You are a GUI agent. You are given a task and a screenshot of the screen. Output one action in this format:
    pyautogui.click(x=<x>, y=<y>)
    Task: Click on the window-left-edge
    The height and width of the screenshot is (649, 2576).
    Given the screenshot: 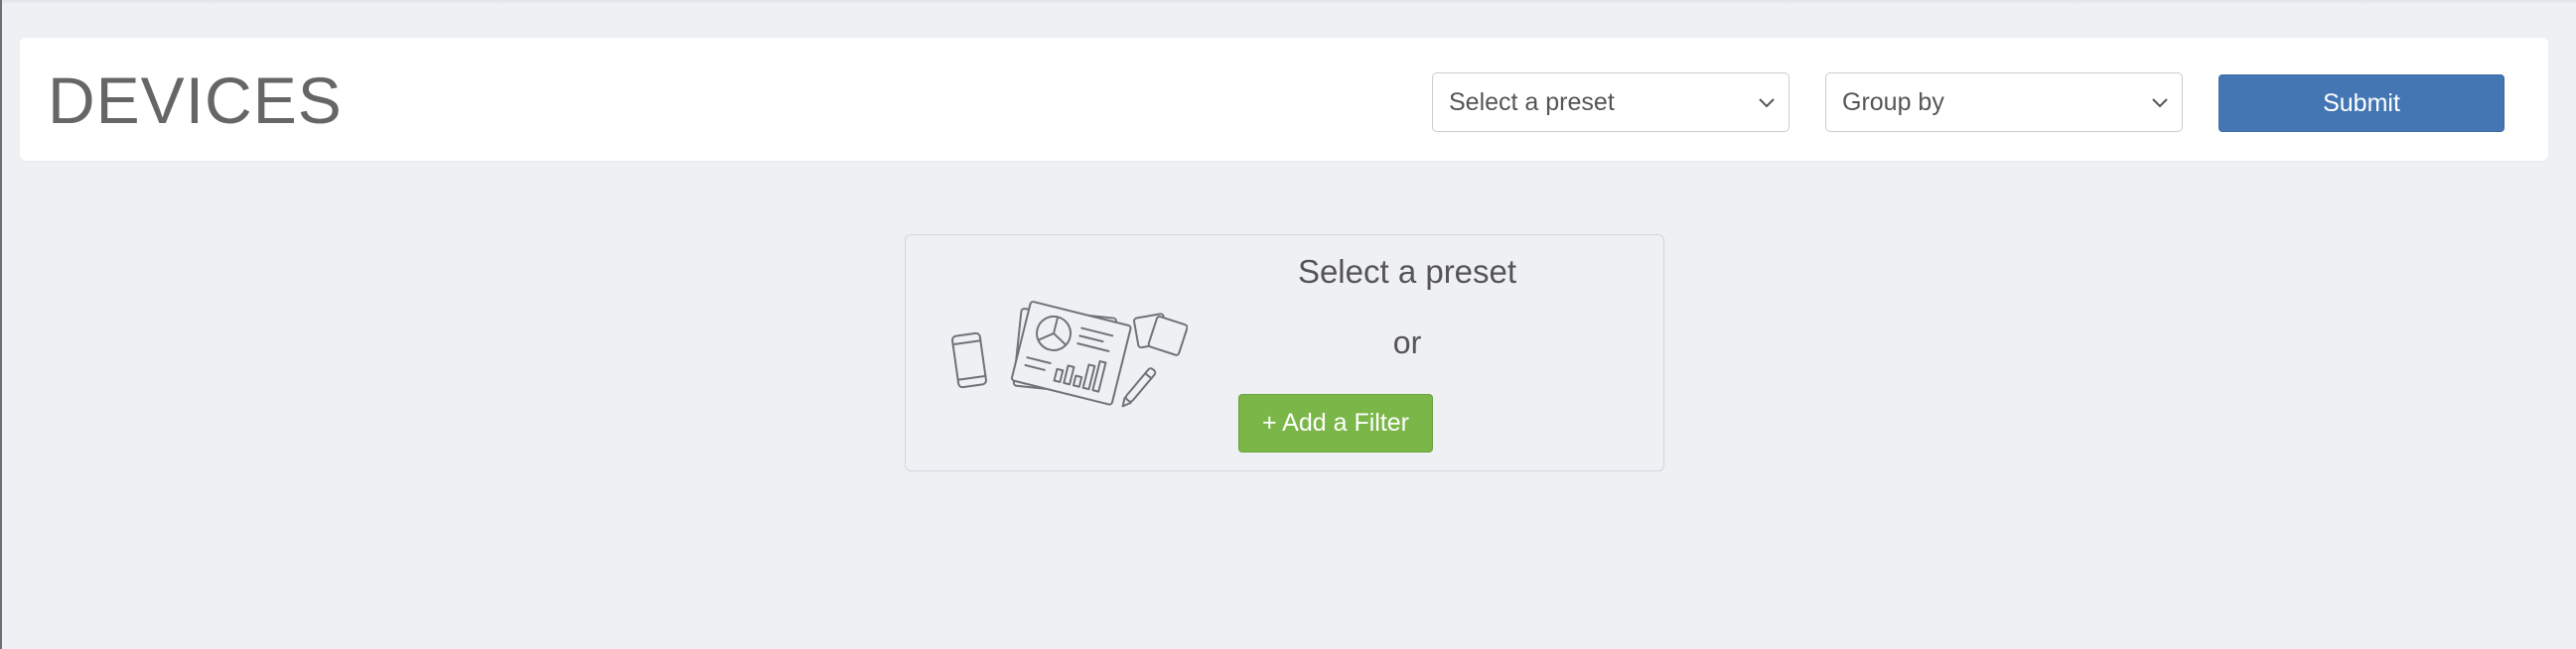 What is the action you would take?
    pyautogui.click(x=1, y=324)
    